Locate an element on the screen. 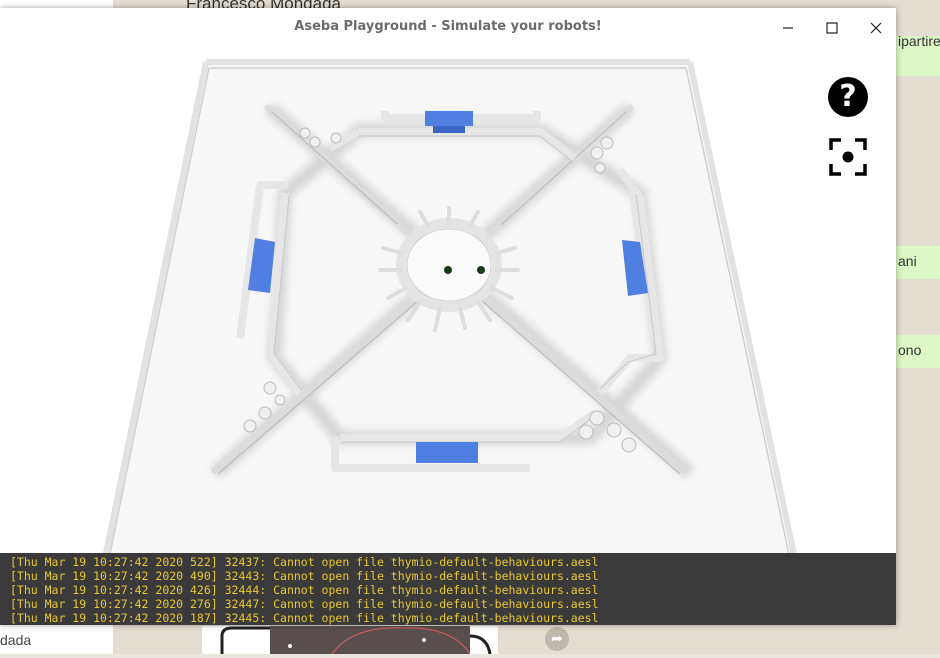 This screenshot has width=940, height=658. background-bubble: ani is located at coordinates (918, 262).